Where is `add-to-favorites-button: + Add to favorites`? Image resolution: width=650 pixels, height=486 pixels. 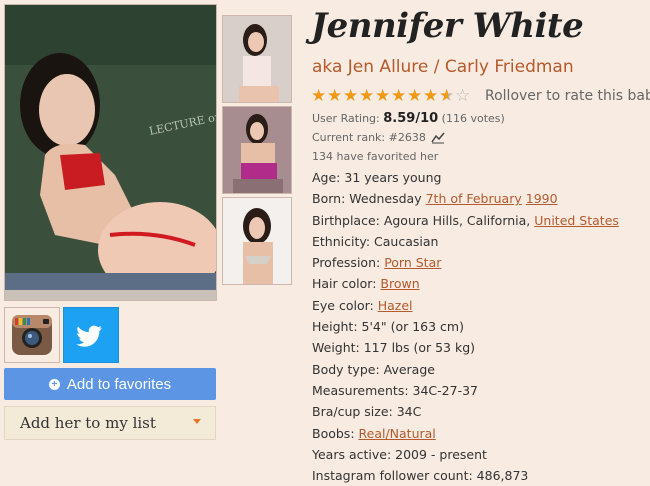
add-to-favorites-button: + Add to favorites is located at coordinates (110, 384).